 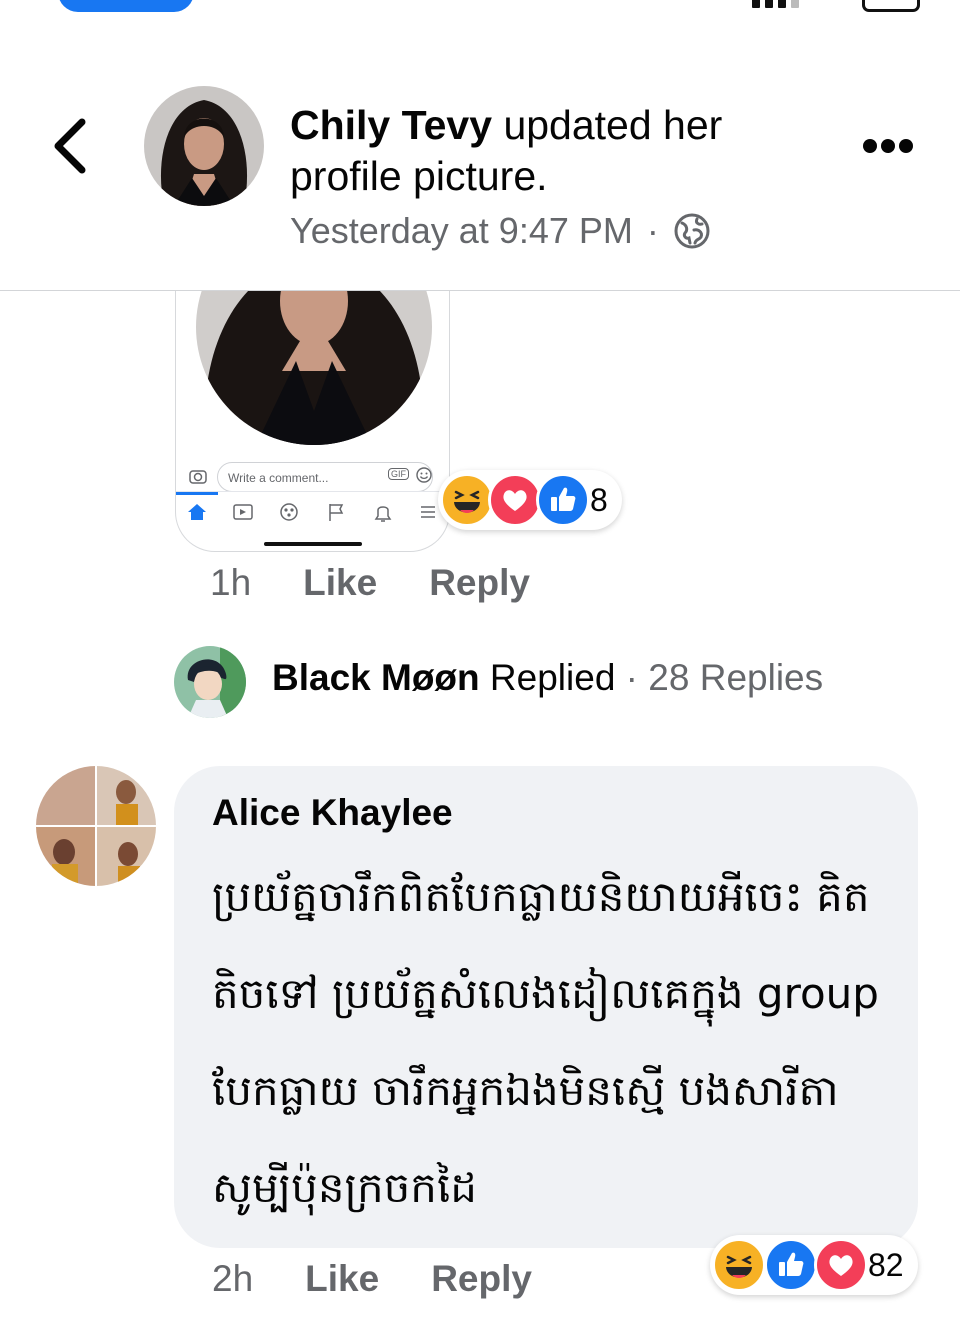 What do you see at coordinates (735, 677) in the screenshot?
I see `replies-count: 28 Replies` at bounding box center [735, 677].